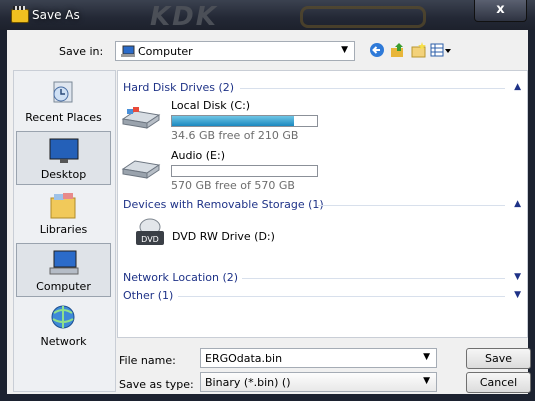 Image resolution: width=535 pixels, height=401 pixels. Describe the element at coordinates (64, 150) in the screenshot. I see `desktop-icon` at that location.